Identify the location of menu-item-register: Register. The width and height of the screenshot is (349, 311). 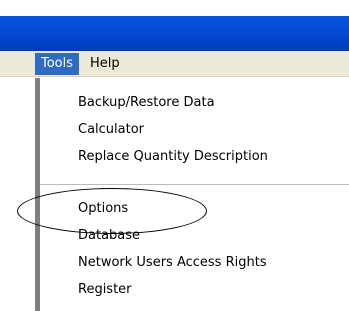
(105, 290).